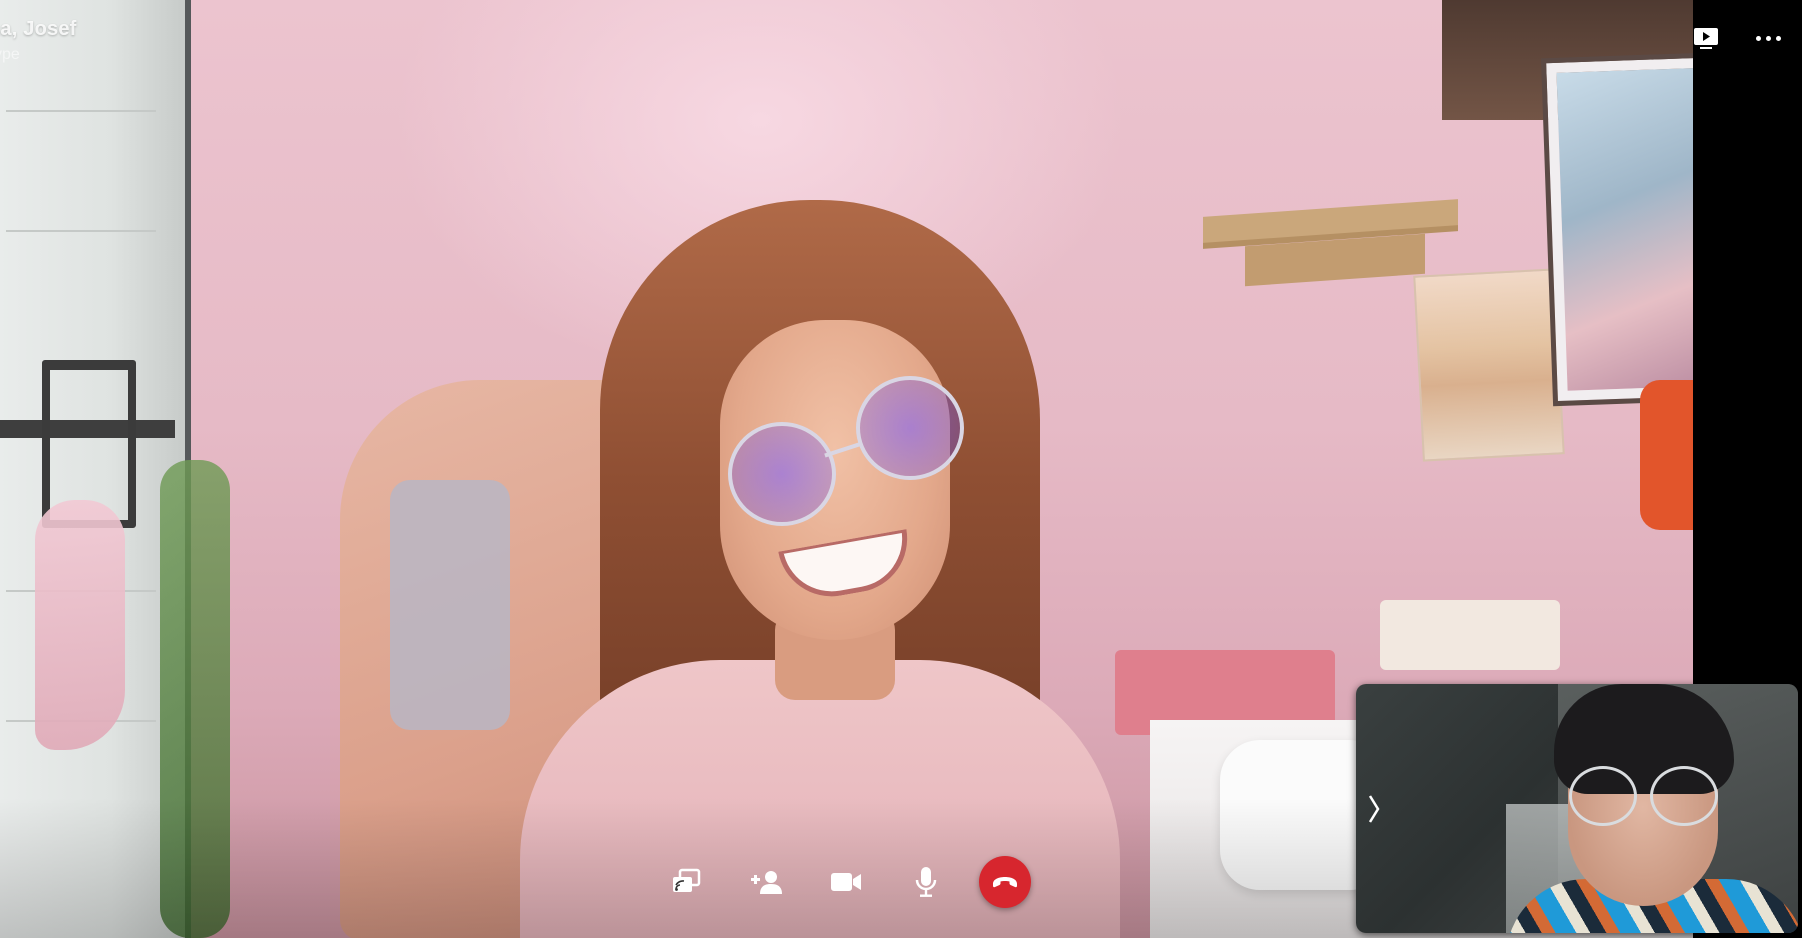 Image resolution: width=1802 pixels, height=938 pixels. I want to click on more-horizontal-icon, so click(1768, 38).